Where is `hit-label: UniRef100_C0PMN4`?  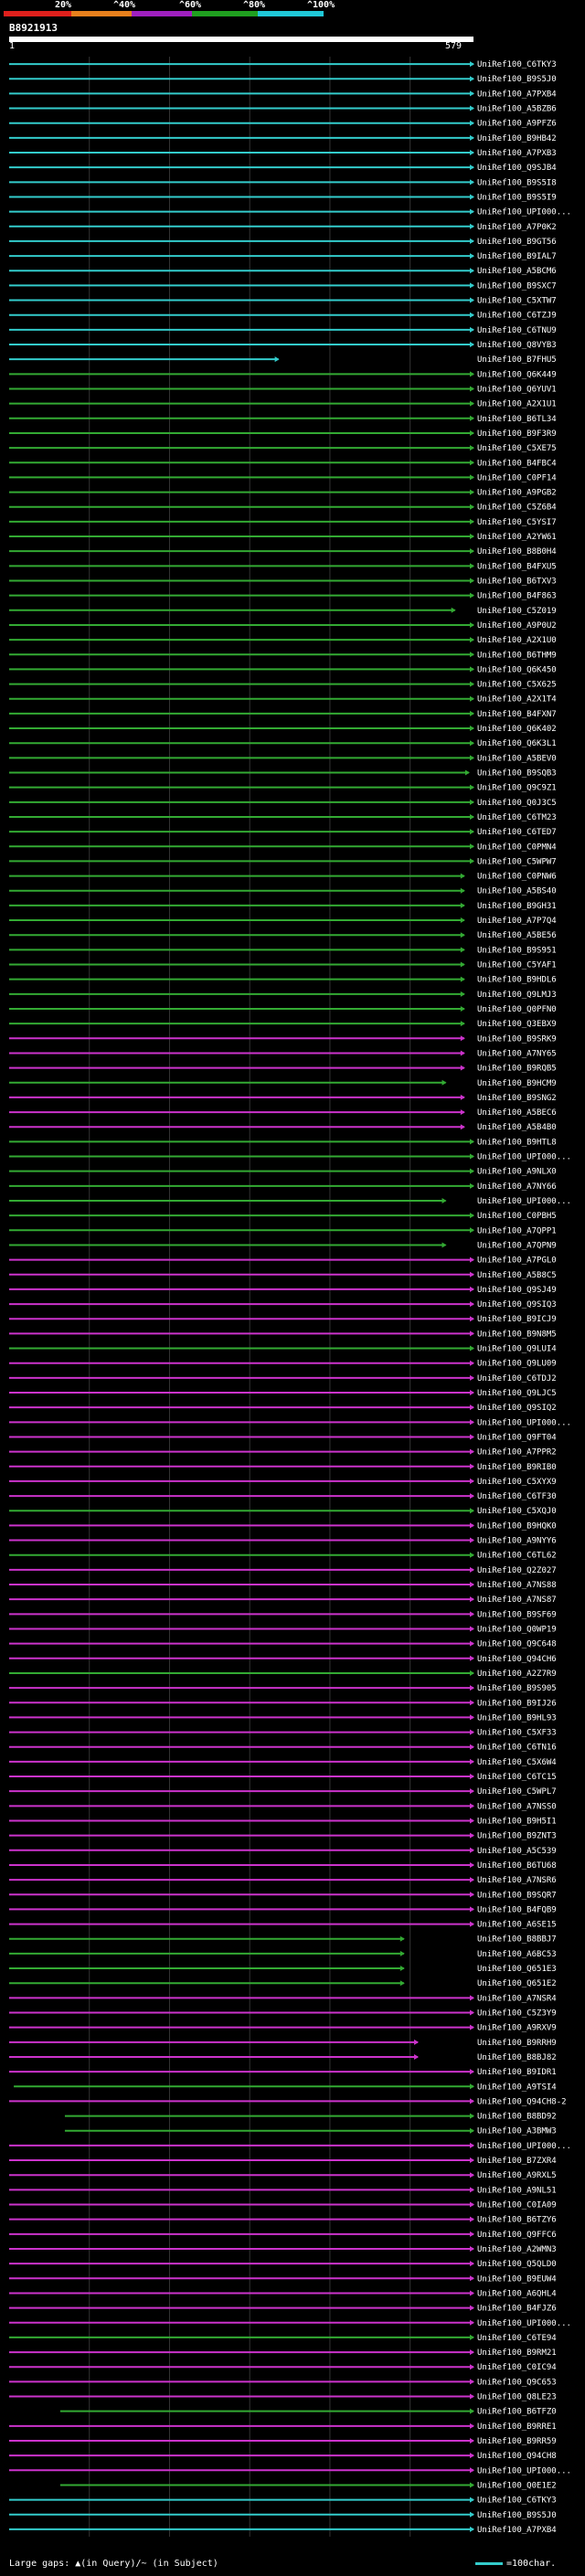
hit-label: UniRef100_C0PMN4 is located at coordinates (517, 847).